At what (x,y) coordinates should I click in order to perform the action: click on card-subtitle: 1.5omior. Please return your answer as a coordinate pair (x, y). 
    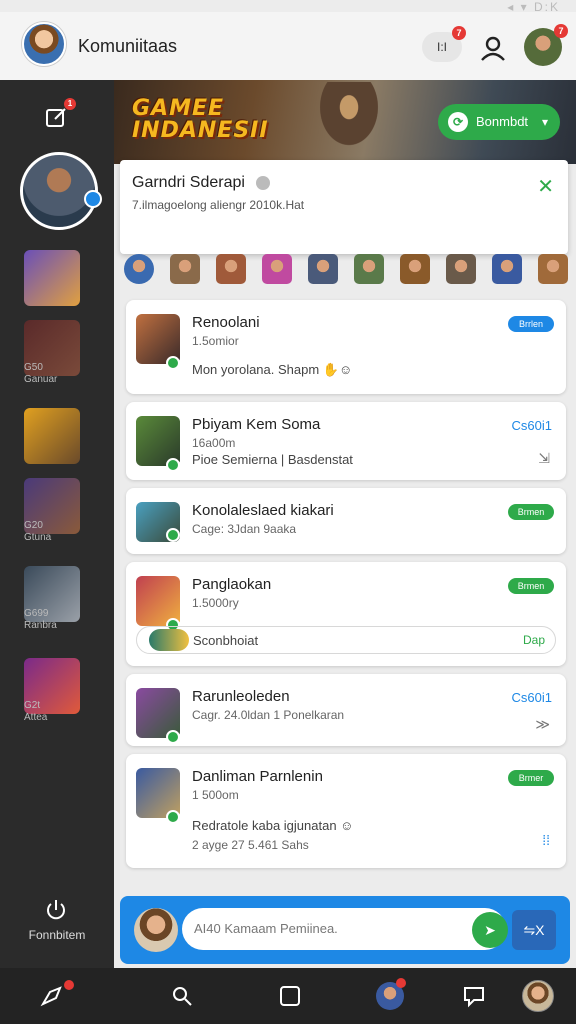
    Looking at the image, I should click on (215, 341).